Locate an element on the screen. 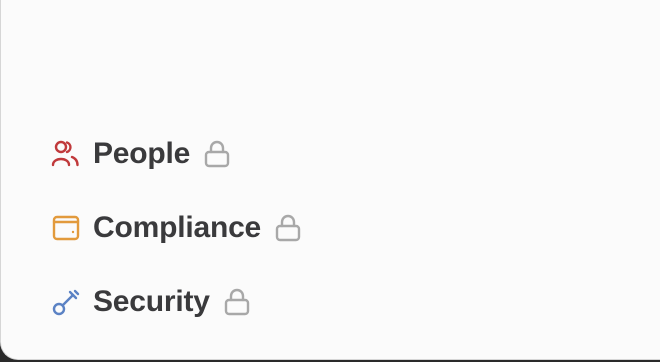 Image resolution: width=660 pixels, height=362 pixels. sidebar-item-security: Security is located at coordinates (150, 302).